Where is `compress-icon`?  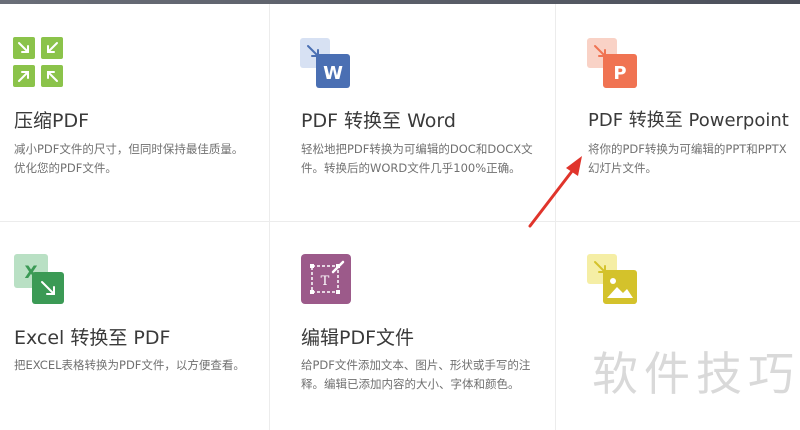
compress-icon is located at coordinates (38, 62).